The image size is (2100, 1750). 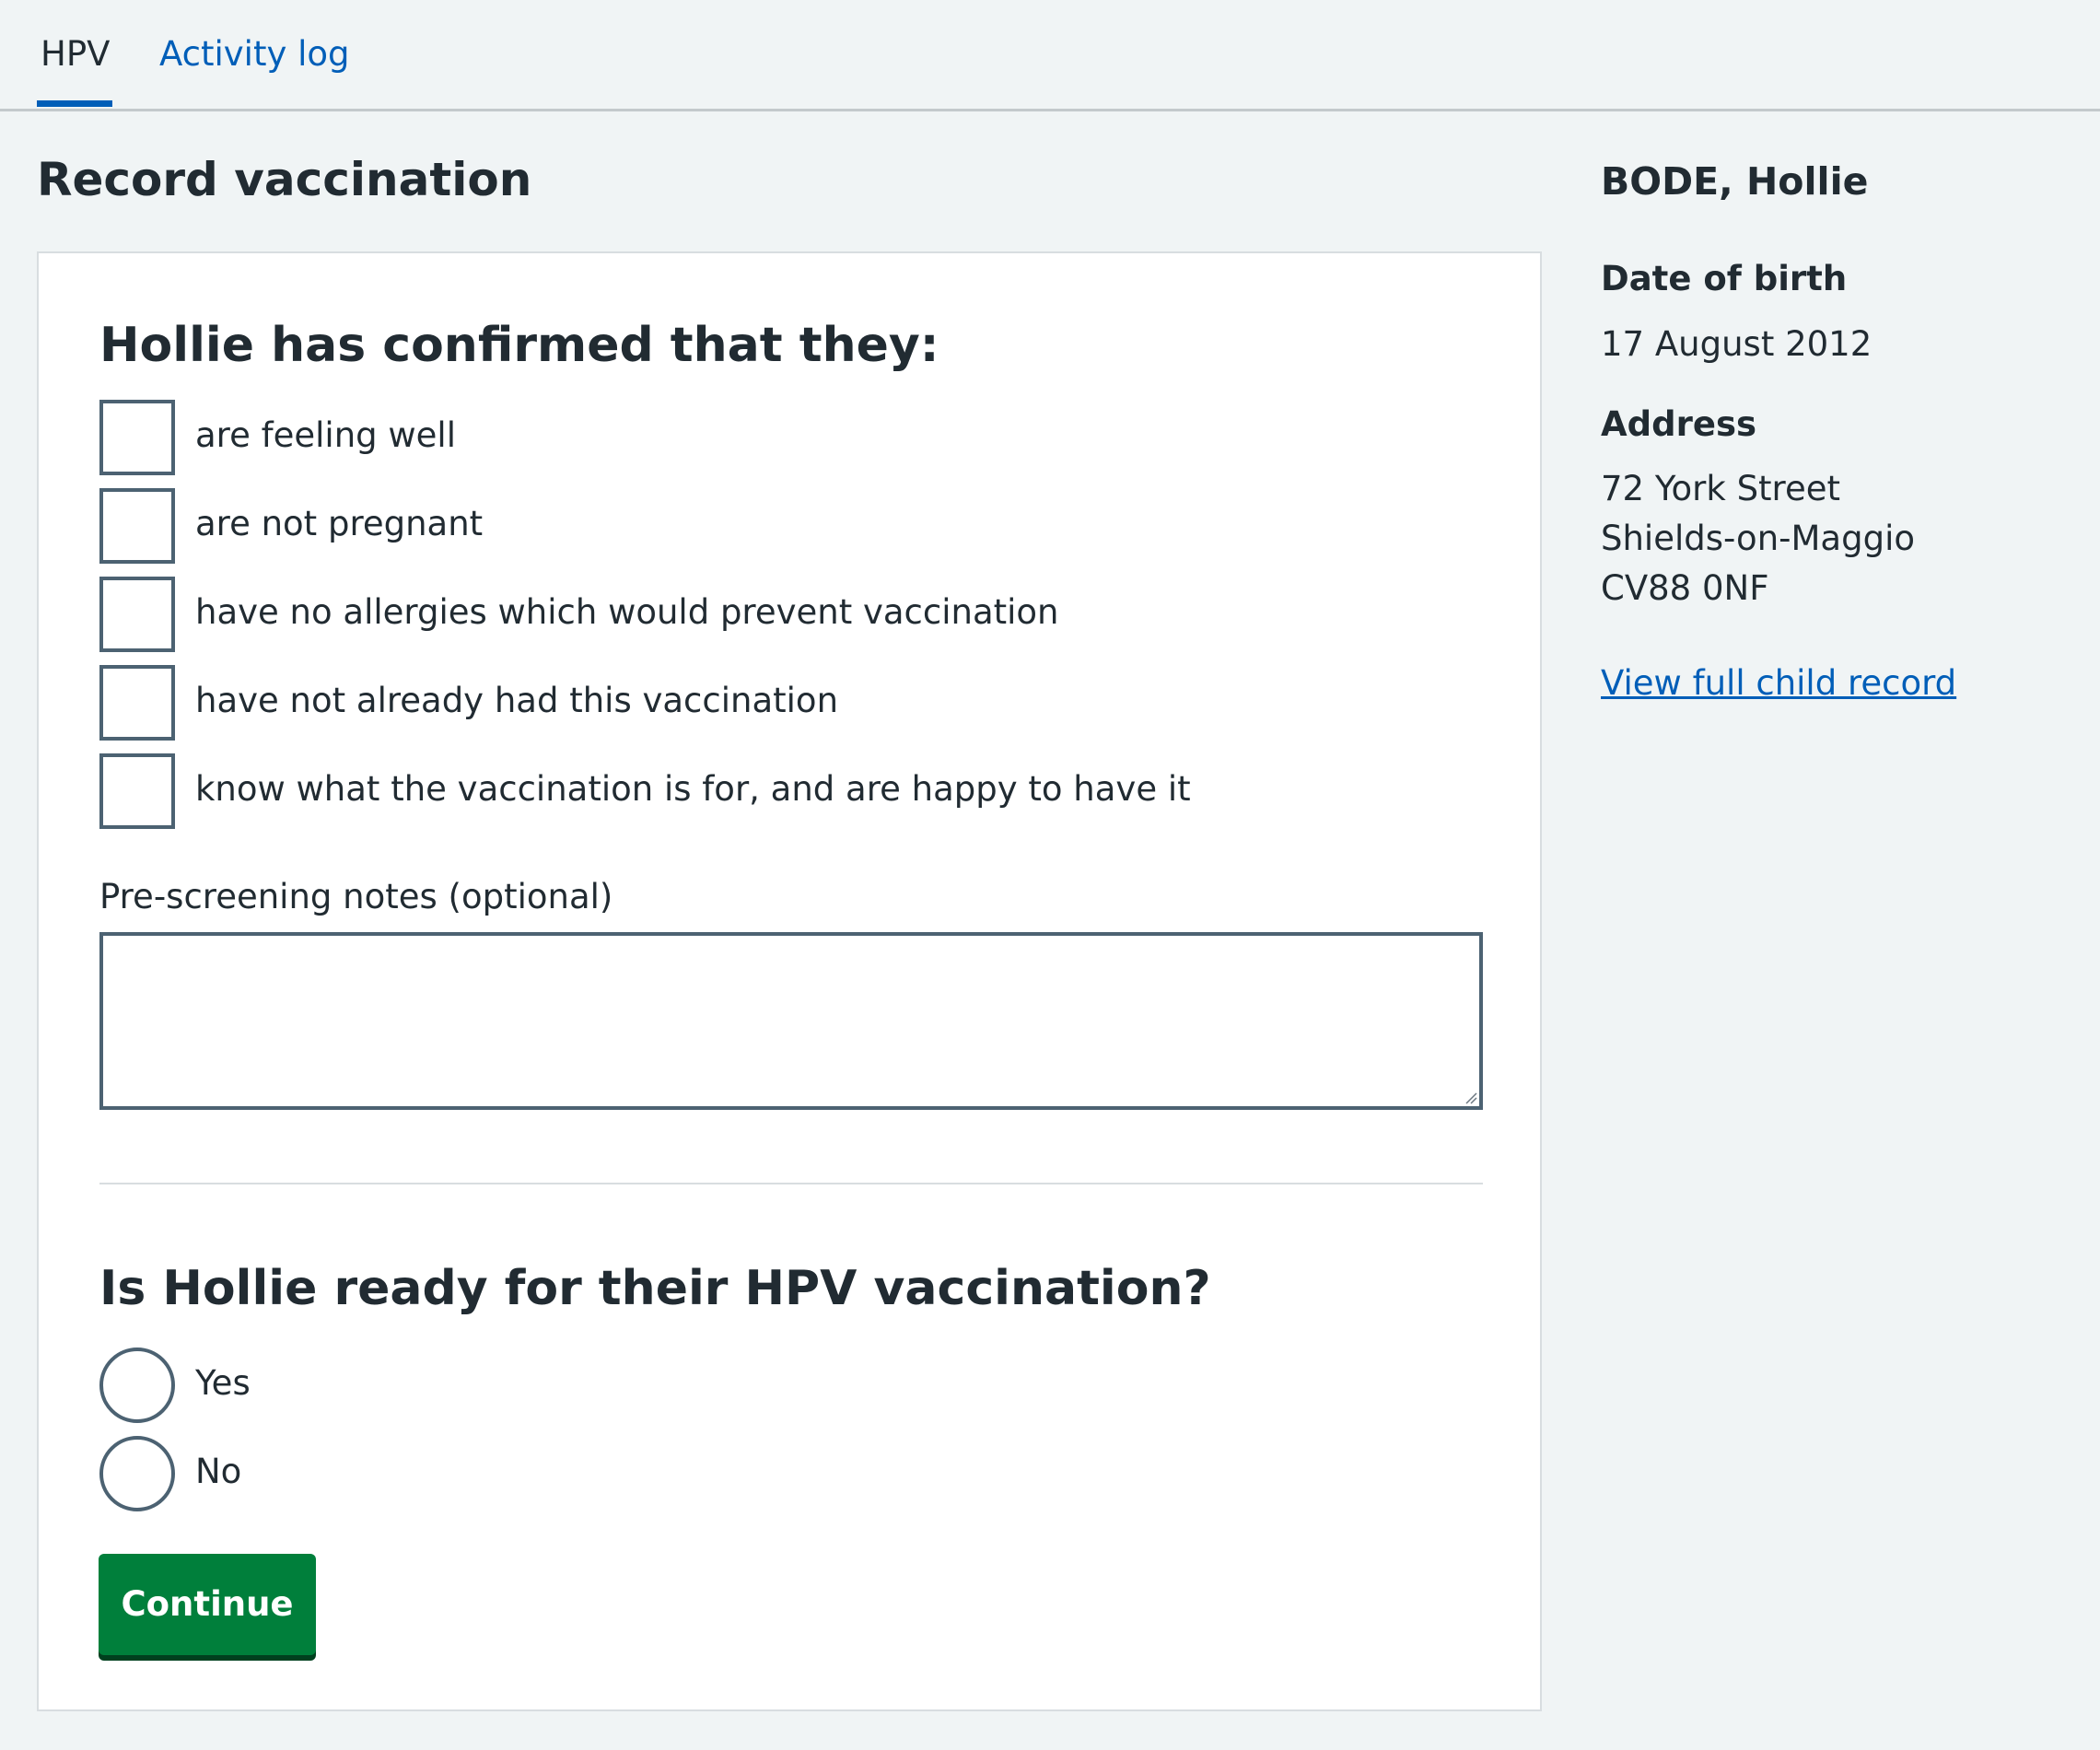 I want to click on pre-screening-notes-label: Pre-screening notes (optional), so click(x=356, y=896).